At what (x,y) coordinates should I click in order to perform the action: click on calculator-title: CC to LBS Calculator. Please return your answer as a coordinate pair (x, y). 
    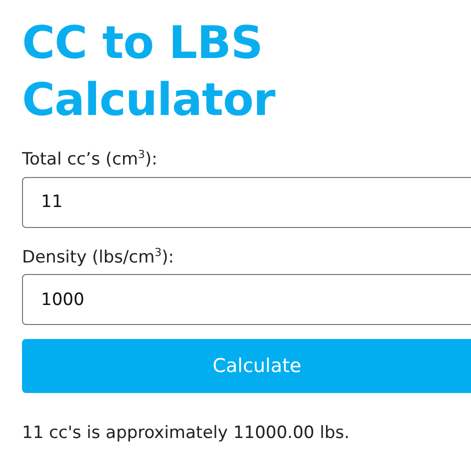
    Looking at the image, I should click on (149, 71).